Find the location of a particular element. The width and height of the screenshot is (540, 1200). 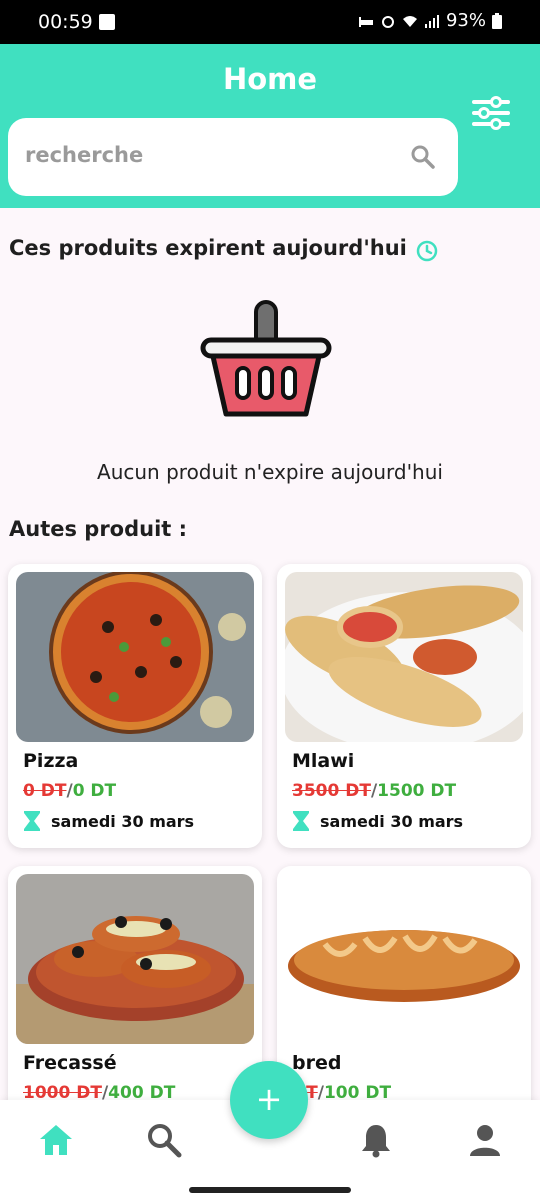

filter-icon is located at coordinates (491, 113).